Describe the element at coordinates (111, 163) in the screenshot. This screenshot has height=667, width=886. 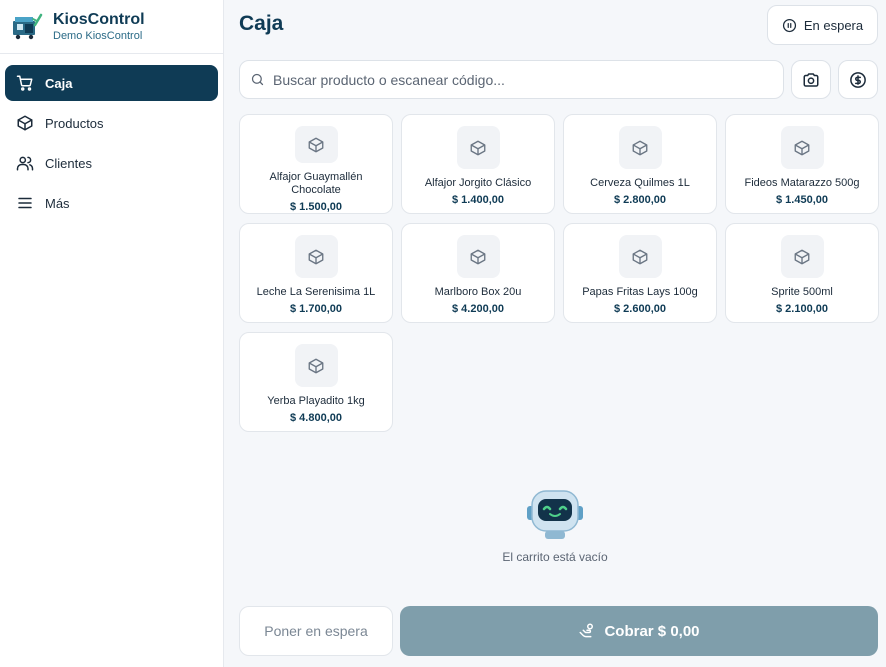
I see `sidebar-item-clientes: Clientes` at that location.